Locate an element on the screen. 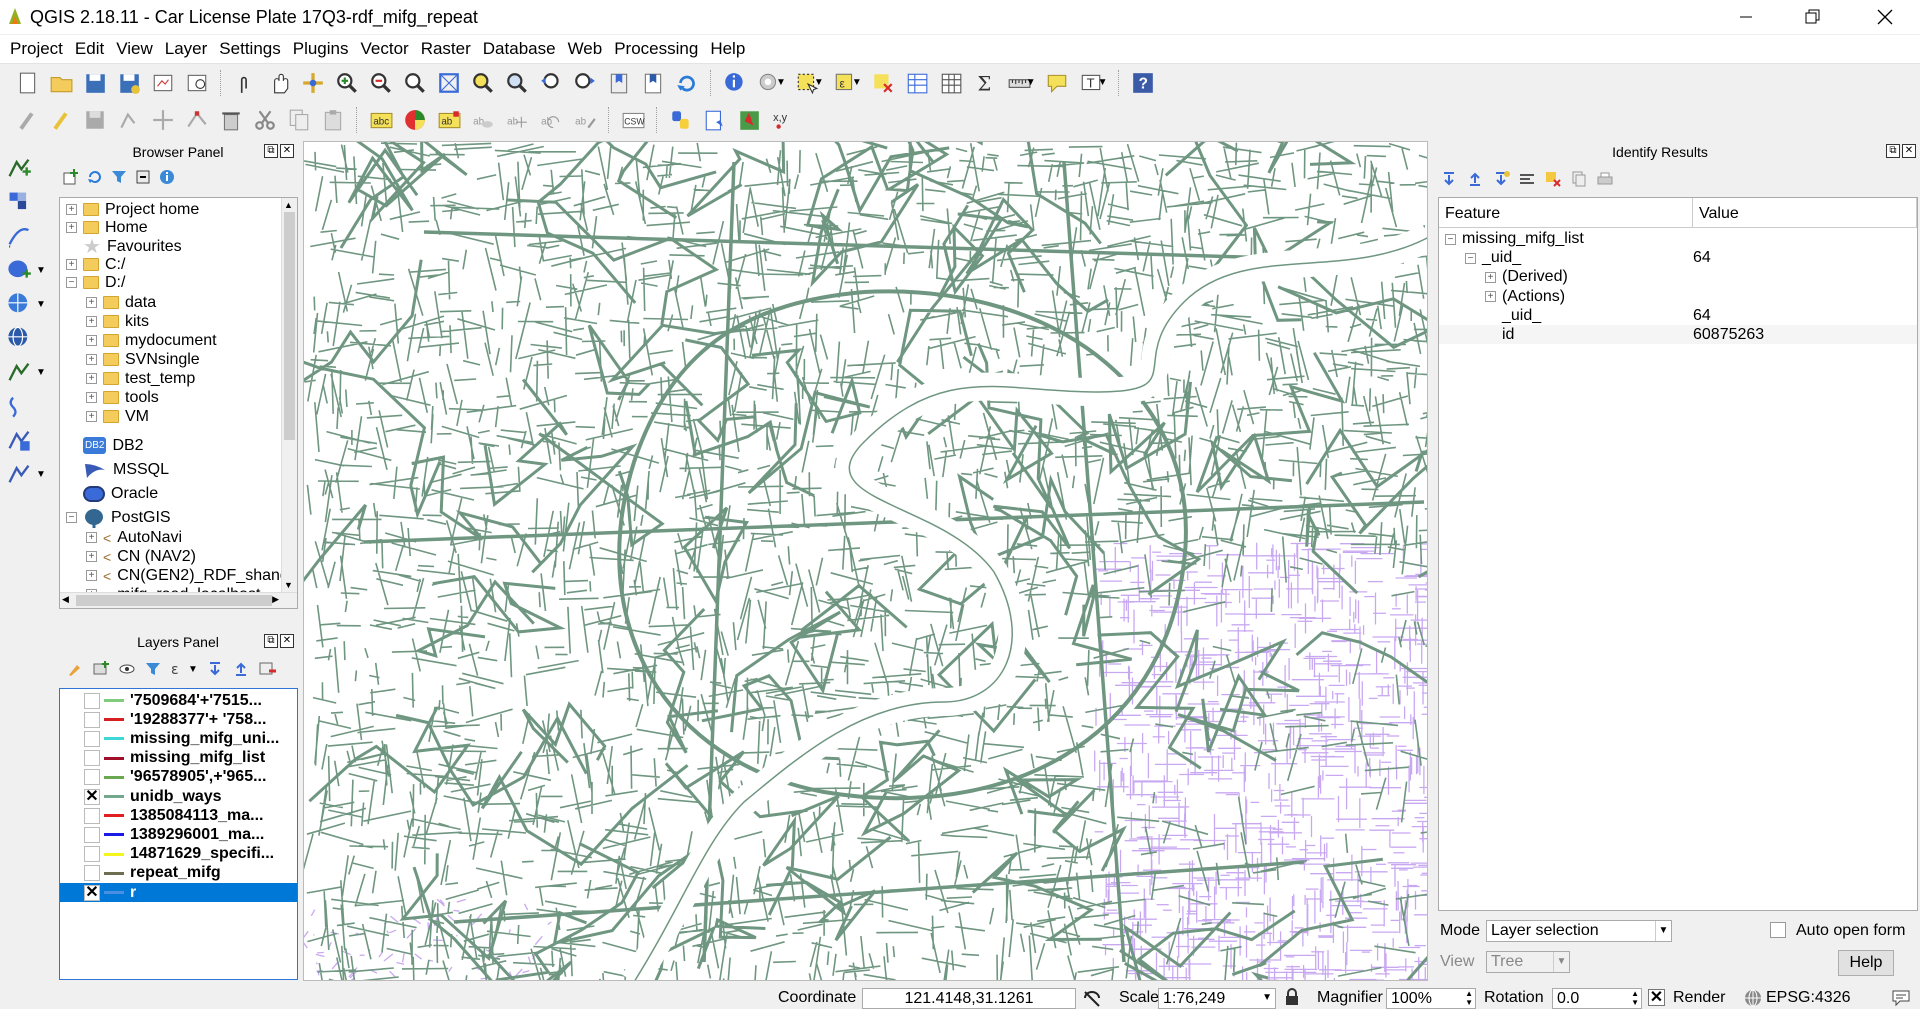  float-icon: ⧉ is located at coordinates (1893, 151).